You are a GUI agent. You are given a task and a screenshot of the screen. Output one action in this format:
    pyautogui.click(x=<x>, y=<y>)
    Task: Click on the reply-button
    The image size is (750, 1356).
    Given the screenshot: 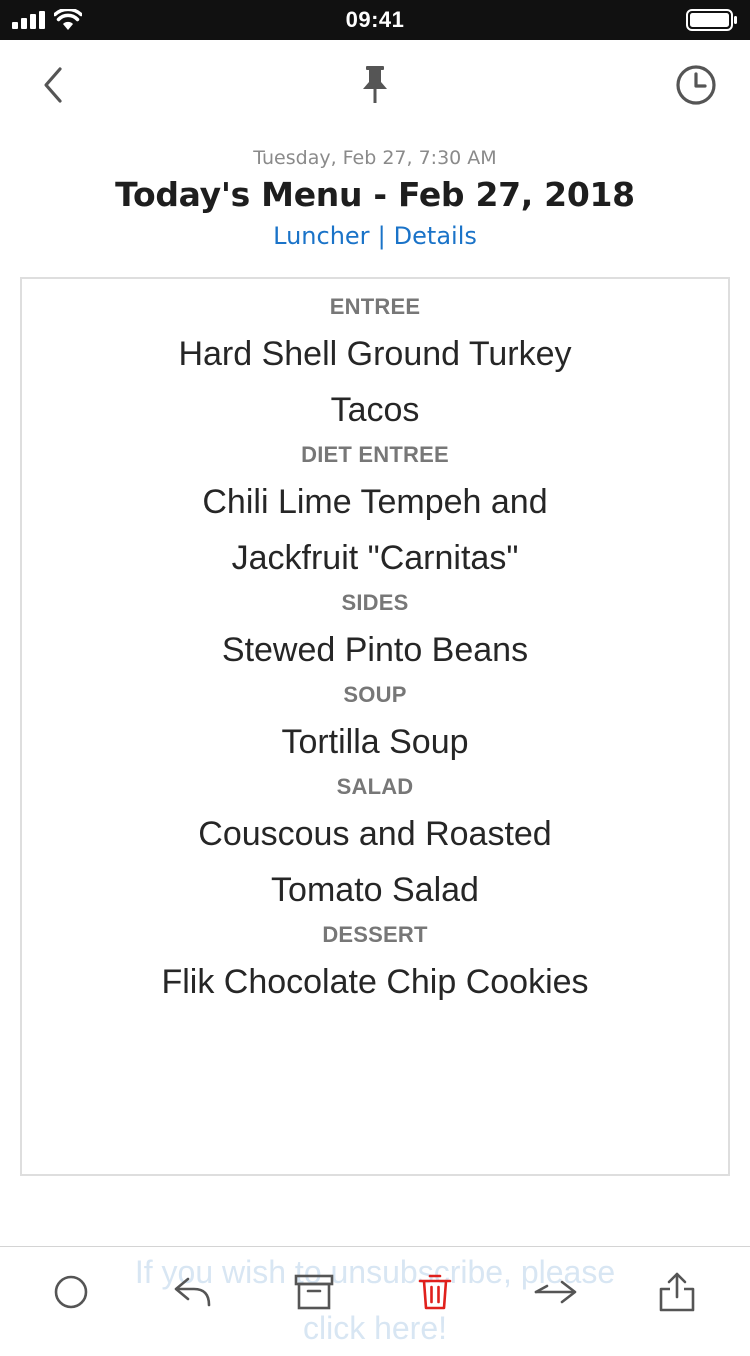 What is the action you would take?
    pyautogui.click(x=193, y=1292)
    